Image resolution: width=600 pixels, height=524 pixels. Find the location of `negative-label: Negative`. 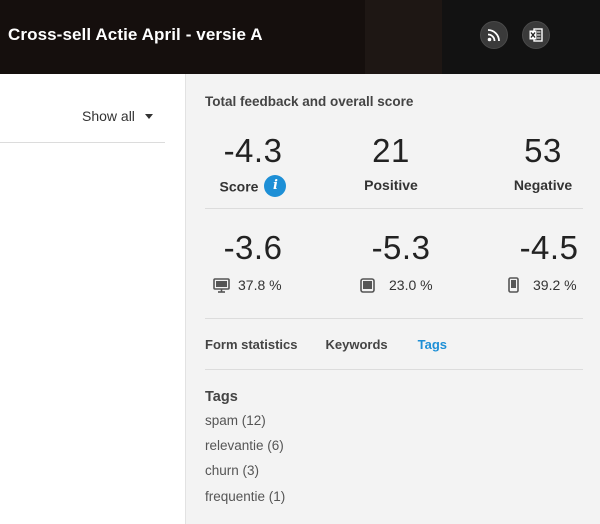

negative-label: Negative is located at coordinates (543, 185).